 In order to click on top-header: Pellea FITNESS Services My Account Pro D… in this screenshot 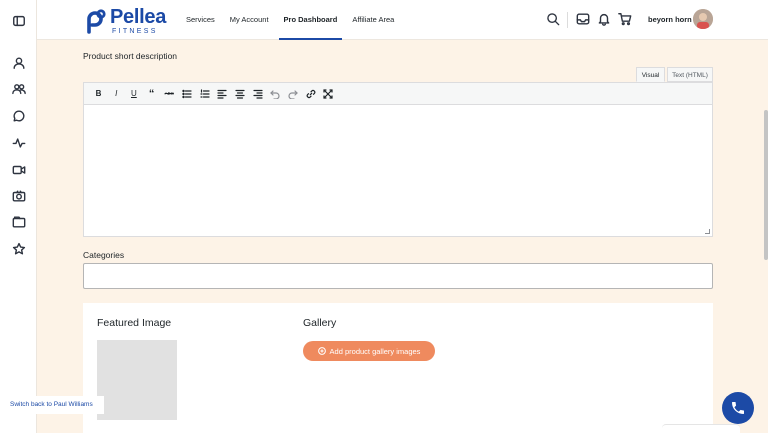, I will do `click(402, 20)`.